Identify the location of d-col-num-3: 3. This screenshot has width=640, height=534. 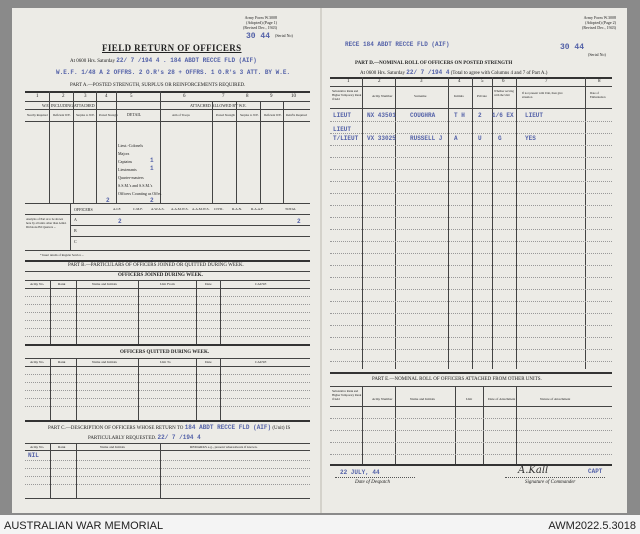
(421, 81).